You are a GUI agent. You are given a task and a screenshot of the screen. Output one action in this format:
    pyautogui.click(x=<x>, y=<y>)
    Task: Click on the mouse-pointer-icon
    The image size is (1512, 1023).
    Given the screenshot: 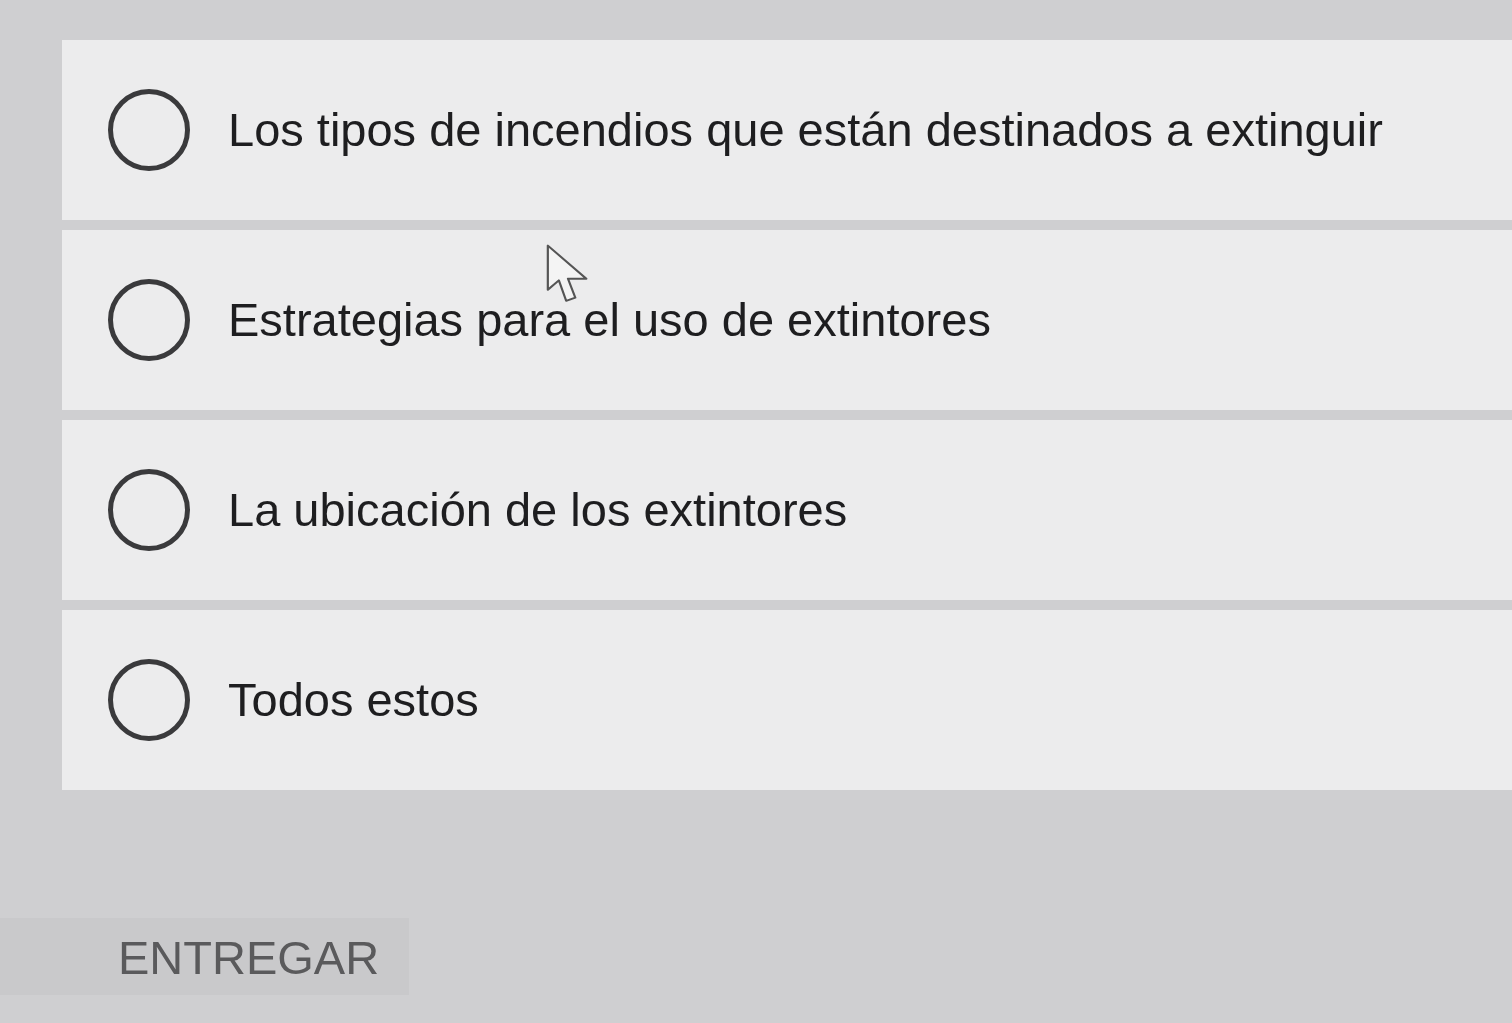 What is the action you would take?
    pyautogui.click(x=568, y=274)
    